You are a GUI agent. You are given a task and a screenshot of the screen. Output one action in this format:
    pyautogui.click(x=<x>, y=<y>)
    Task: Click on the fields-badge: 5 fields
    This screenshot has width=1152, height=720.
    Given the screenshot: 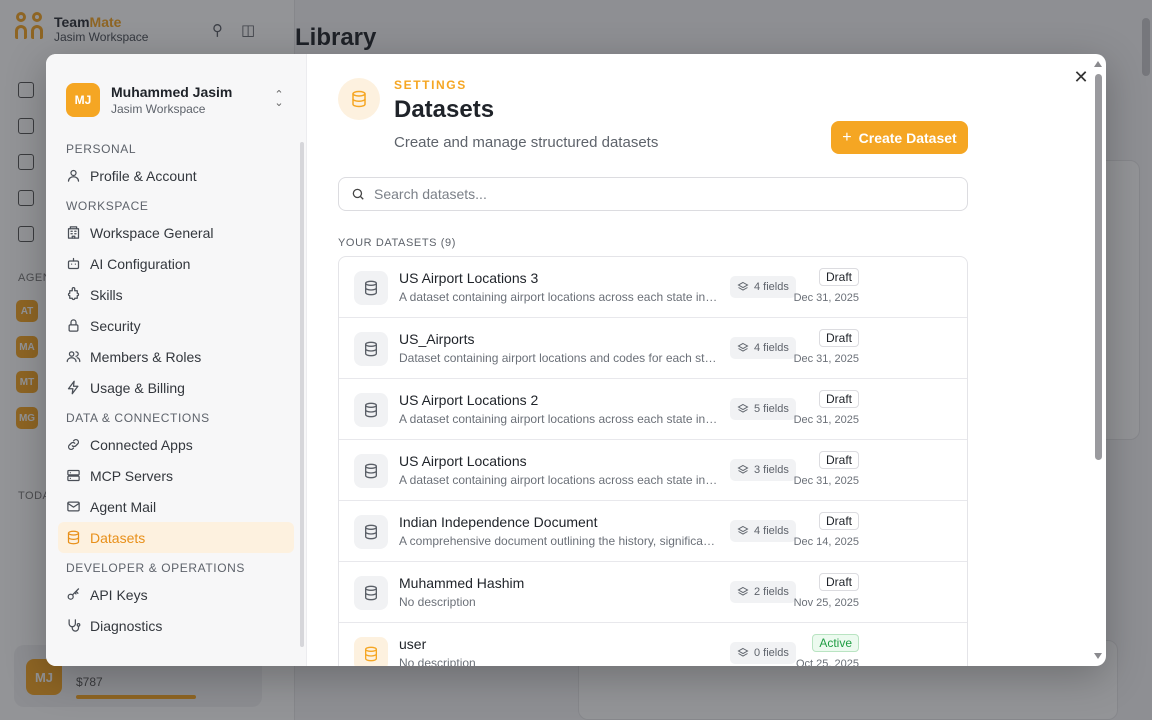 What is the action you would take?
    pyautogui.click(x=763, y=409)
    